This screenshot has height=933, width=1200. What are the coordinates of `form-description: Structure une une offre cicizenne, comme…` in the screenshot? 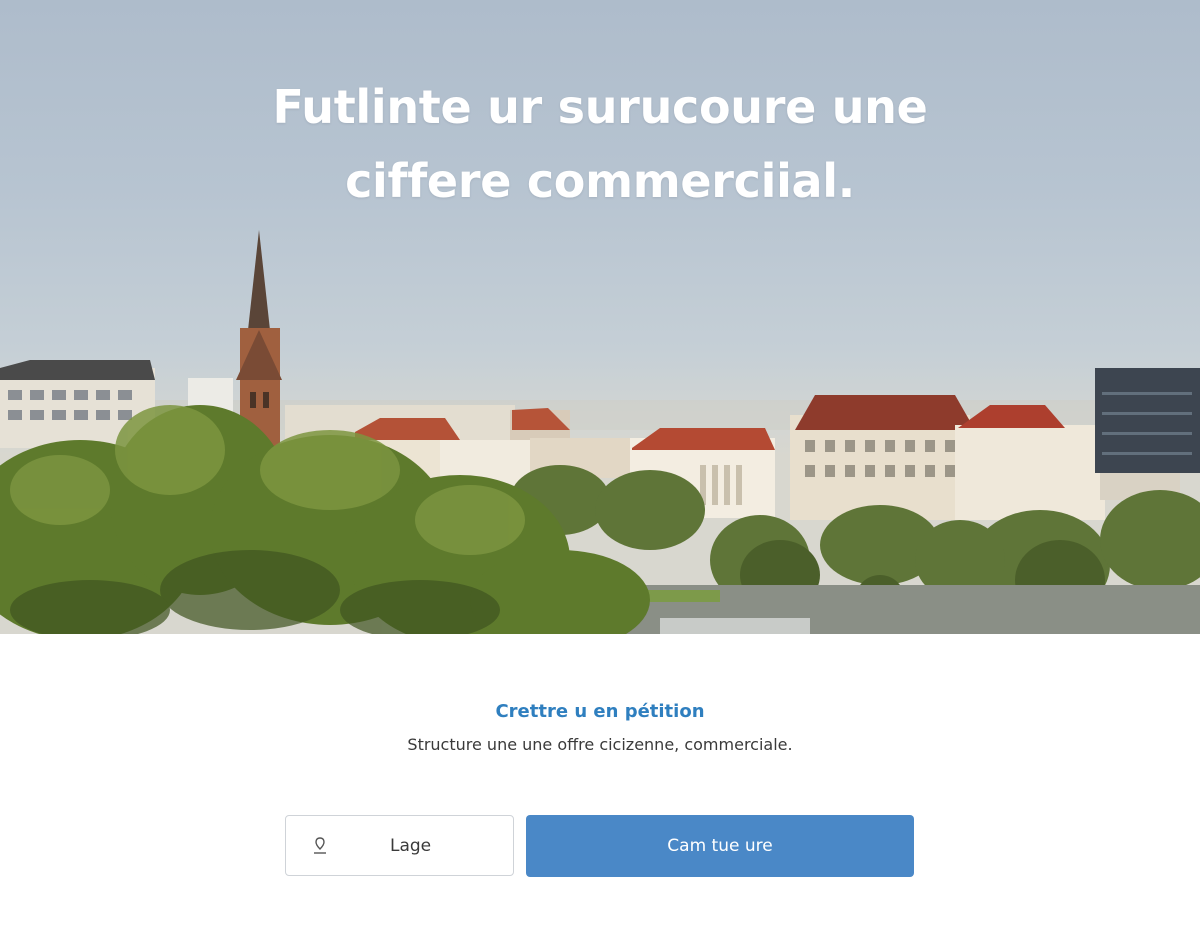 It's located at (600, 744).